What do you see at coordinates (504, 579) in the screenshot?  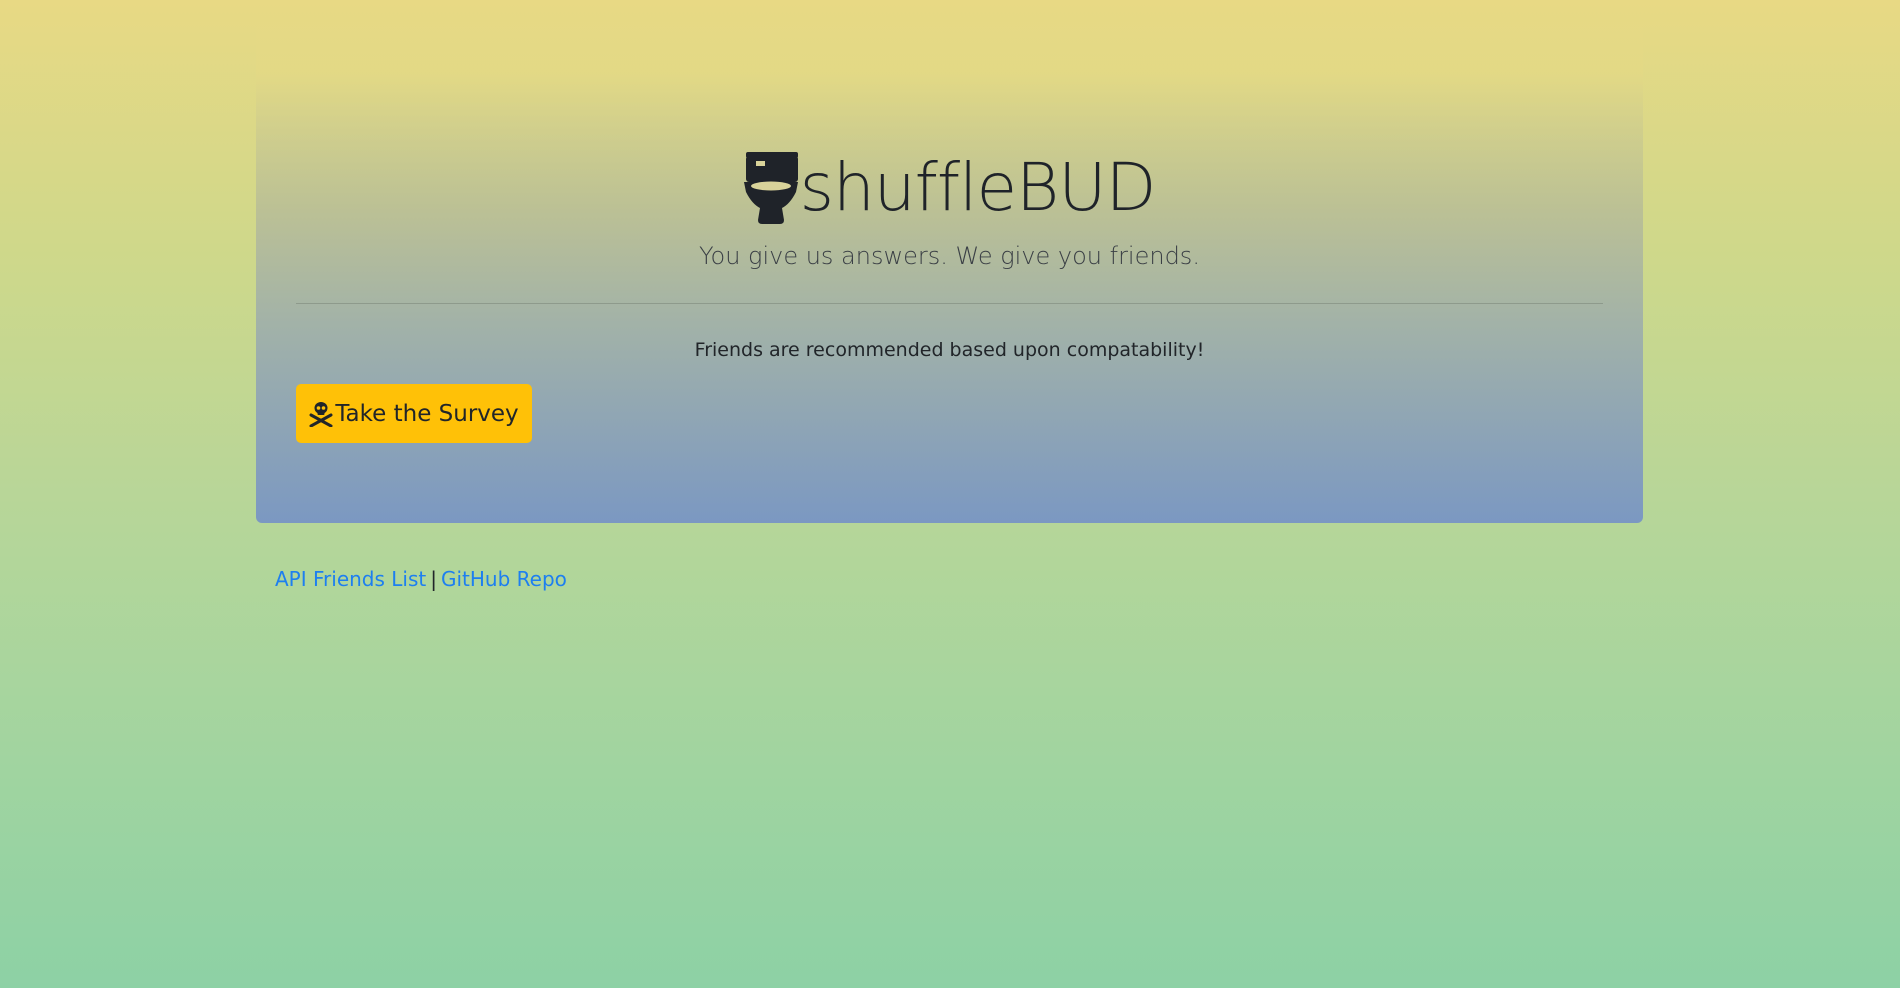 I see `github-repo-link: GitHub Repo` at bounding box center [504, 579].